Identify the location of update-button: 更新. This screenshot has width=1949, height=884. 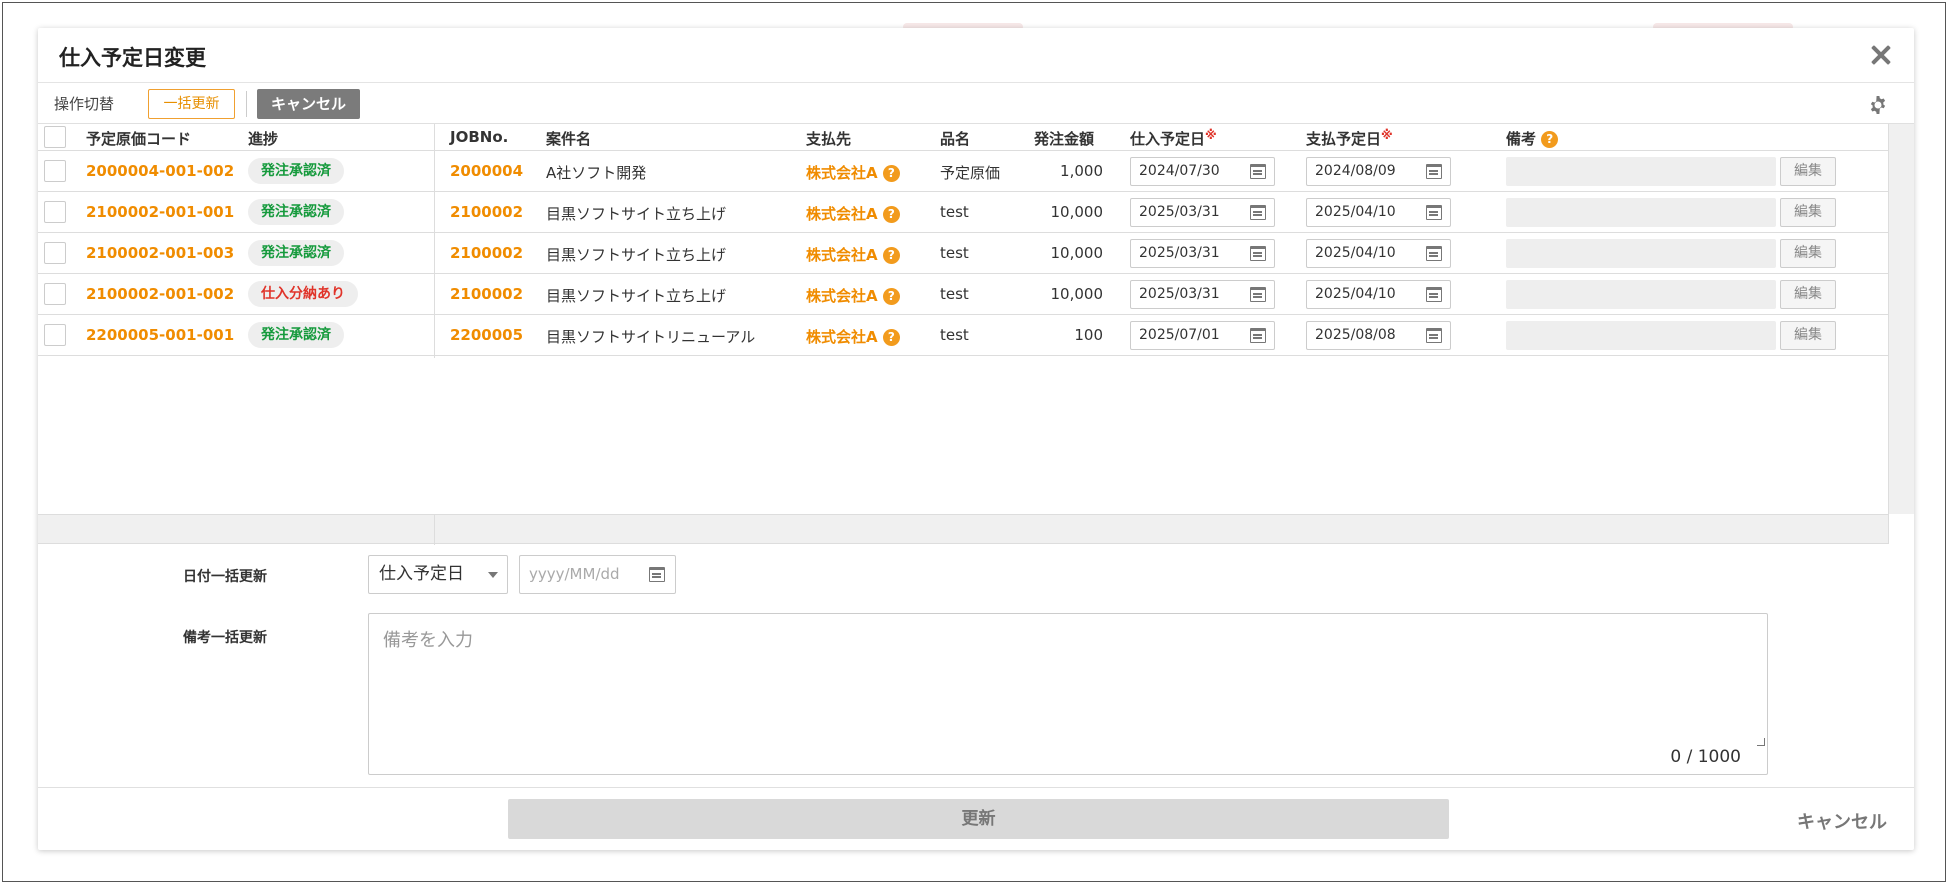
(978, 819).